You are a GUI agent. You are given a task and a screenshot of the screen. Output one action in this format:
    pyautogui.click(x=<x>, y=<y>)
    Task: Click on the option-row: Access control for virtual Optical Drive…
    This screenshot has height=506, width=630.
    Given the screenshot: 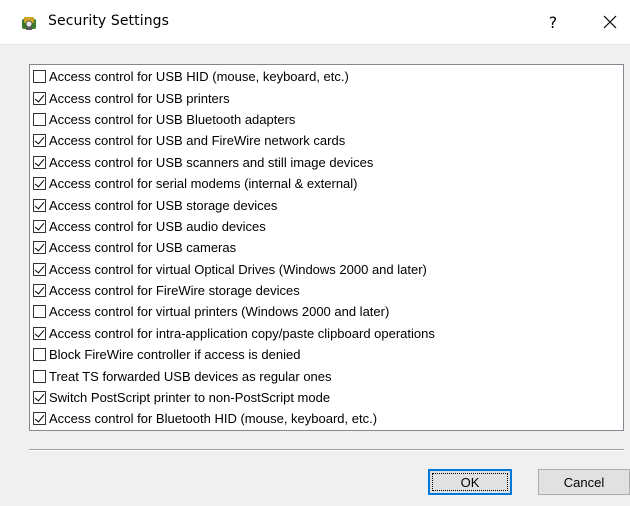 What is the action you would take?
    pyautogui.click(x=326, y=269)
    